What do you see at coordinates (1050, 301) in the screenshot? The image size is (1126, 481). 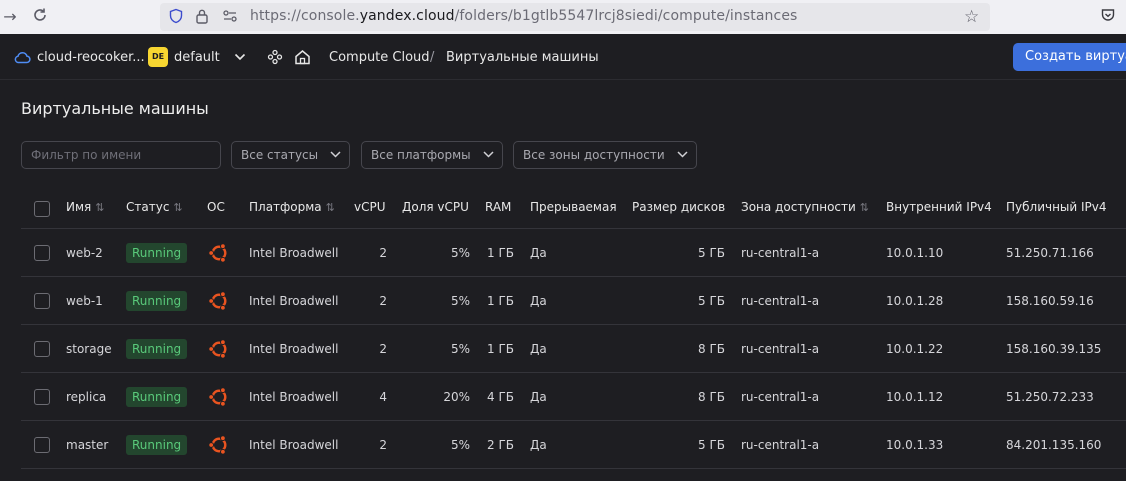 I see `public-ip-cell: 158.160.59.16` at bounding box center [1050, 301].